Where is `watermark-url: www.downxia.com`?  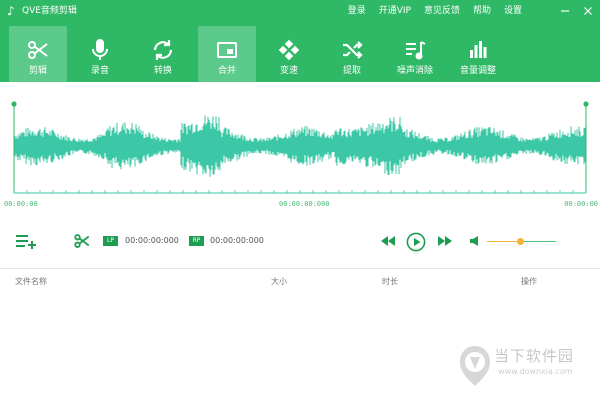
watermark-url: www.downxia.com is located at coordinates (535, 371).